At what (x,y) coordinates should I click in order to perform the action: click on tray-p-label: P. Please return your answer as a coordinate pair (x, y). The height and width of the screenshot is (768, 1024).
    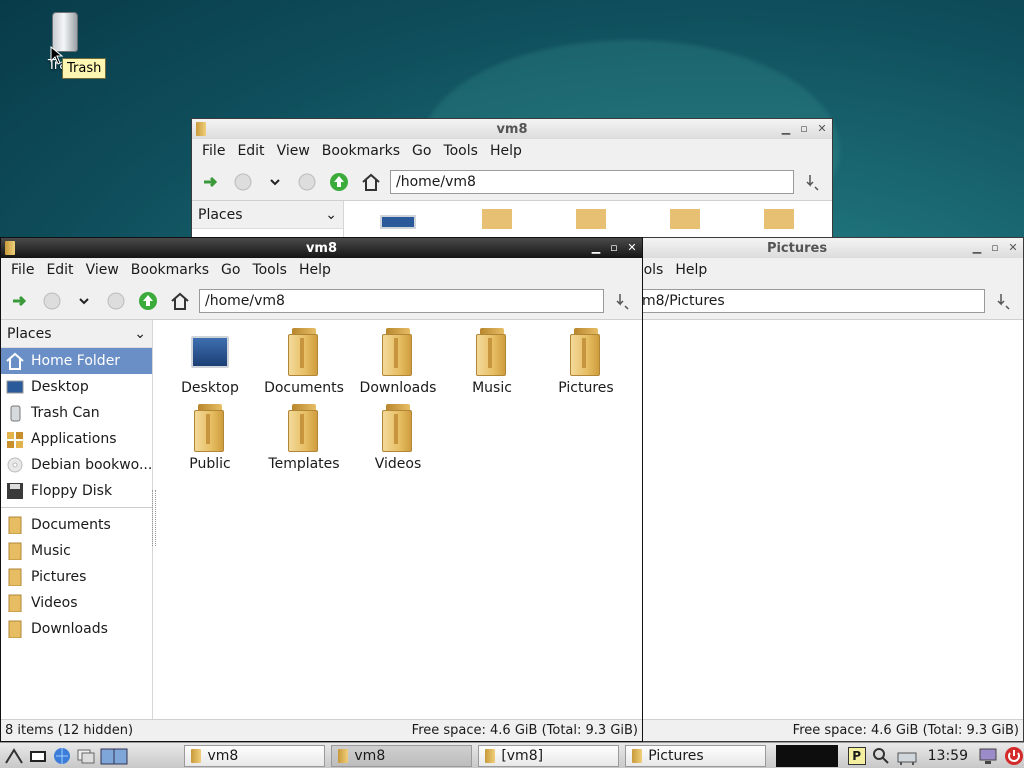
    Looking at the image, I should click on (857, 755).